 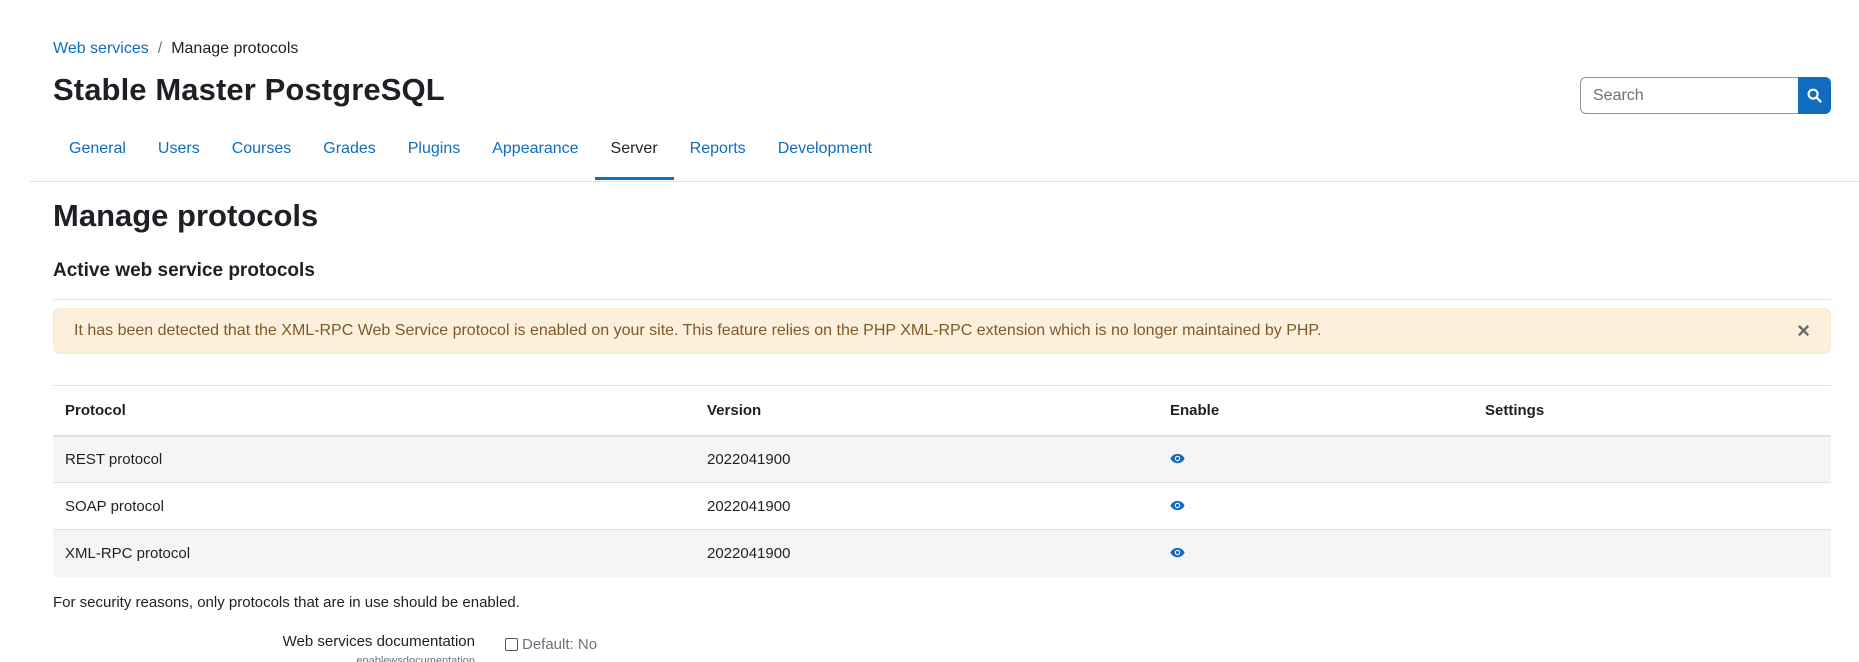 I want to click on tab-plugins: Plugins, so click(x=434, y=154).